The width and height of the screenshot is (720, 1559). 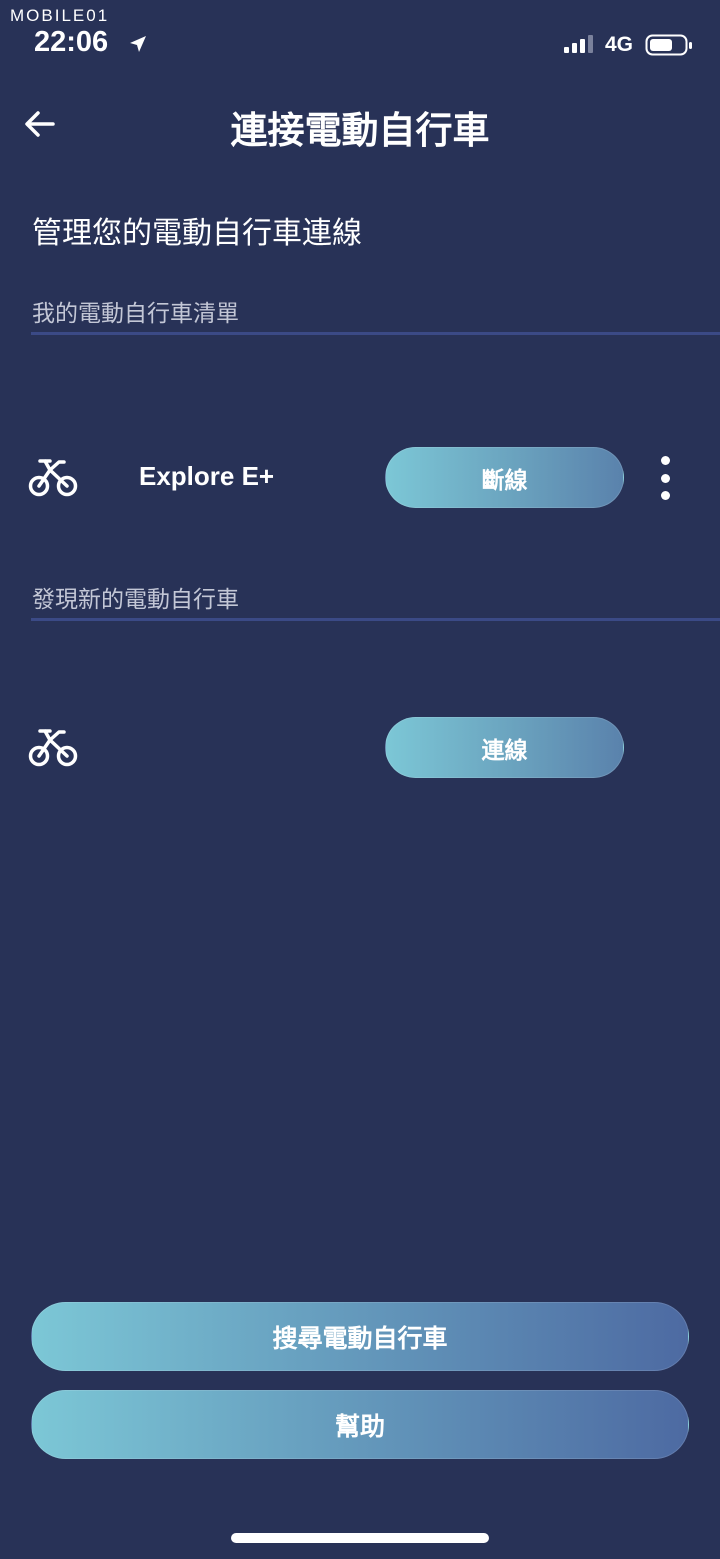 I want to click on signal-bars-icon, so click(x=578, y=44).